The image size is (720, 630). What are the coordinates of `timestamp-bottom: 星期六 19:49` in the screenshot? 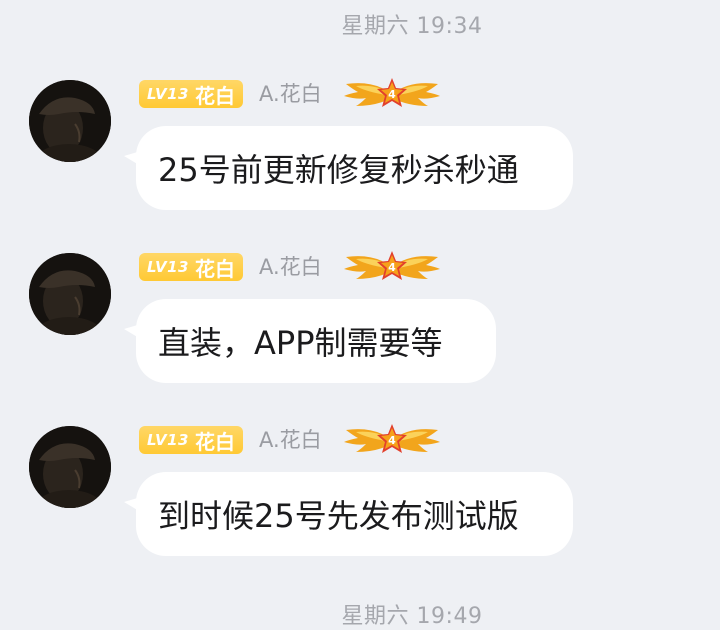 It's located at (412, 616).